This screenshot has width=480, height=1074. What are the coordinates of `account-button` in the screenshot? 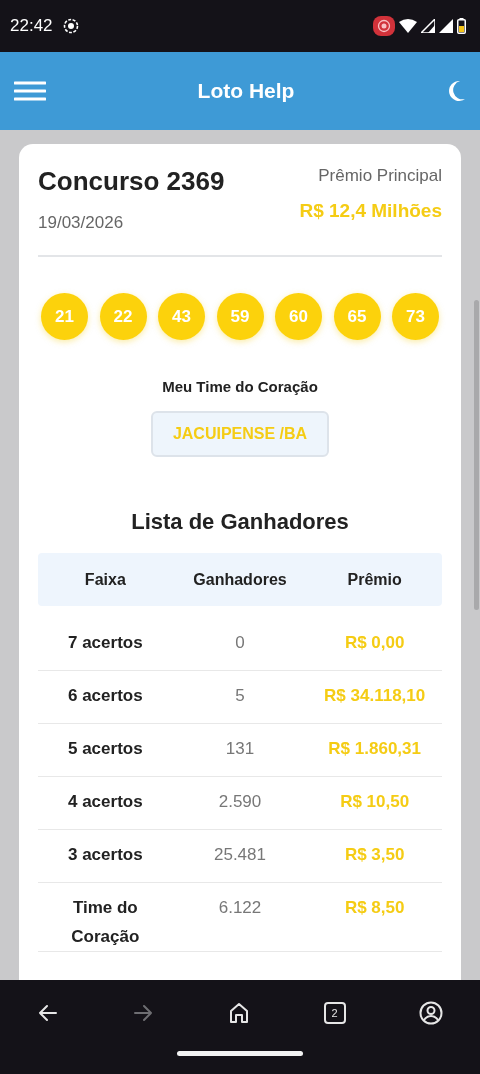 It's located at (431, 1013).